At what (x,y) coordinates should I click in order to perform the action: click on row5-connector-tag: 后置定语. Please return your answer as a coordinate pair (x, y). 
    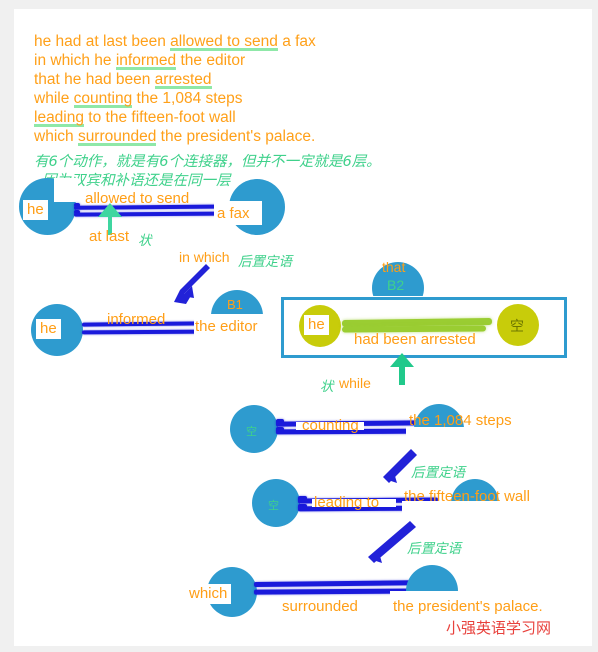
    Looking at the image, I should click on (434, 549).